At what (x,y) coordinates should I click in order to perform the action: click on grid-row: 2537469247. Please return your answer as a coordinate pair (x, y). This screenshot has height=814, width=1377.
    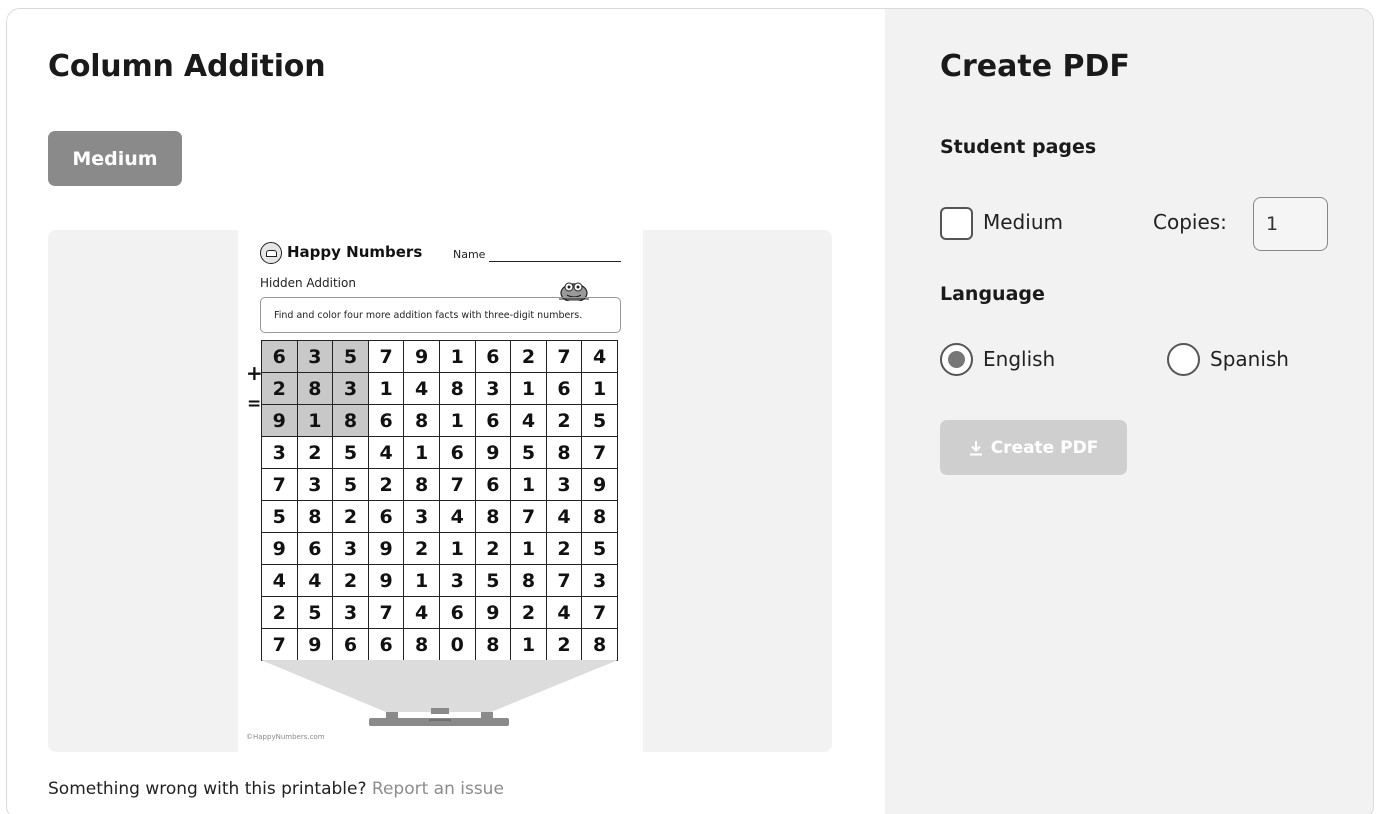
    Looking at the image, I should click on (439, 612).